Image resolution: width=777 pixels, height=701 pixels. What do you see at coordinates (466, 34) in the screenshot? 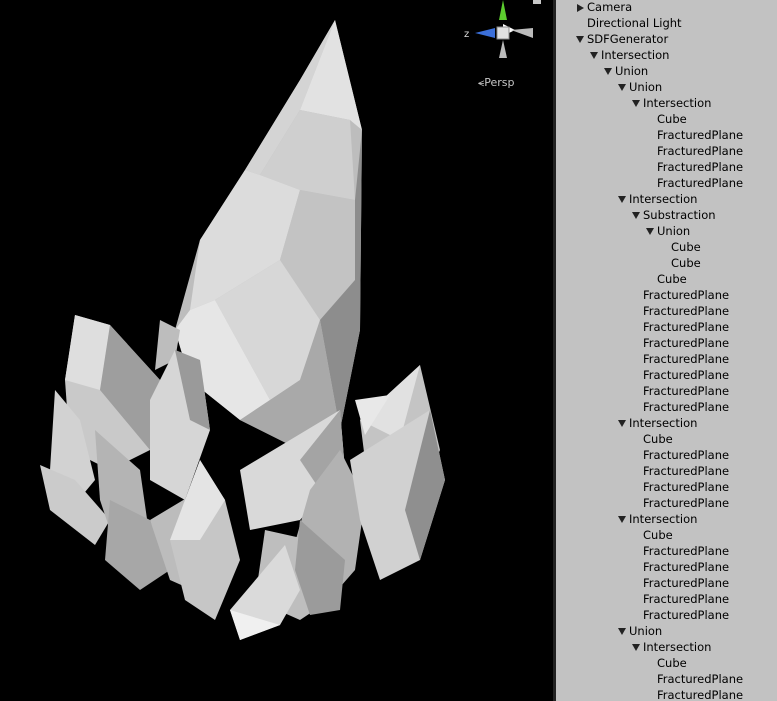
I see `gizmo-axis-label: z` at bounding box center [466, 34].